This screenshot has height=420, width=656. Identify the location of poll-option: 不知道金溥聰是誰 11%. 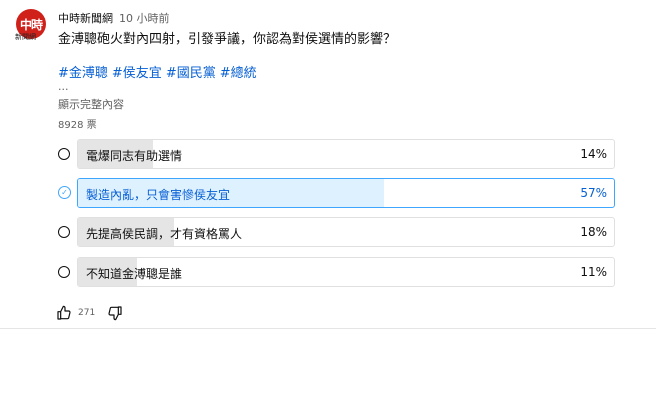
(336, 272).